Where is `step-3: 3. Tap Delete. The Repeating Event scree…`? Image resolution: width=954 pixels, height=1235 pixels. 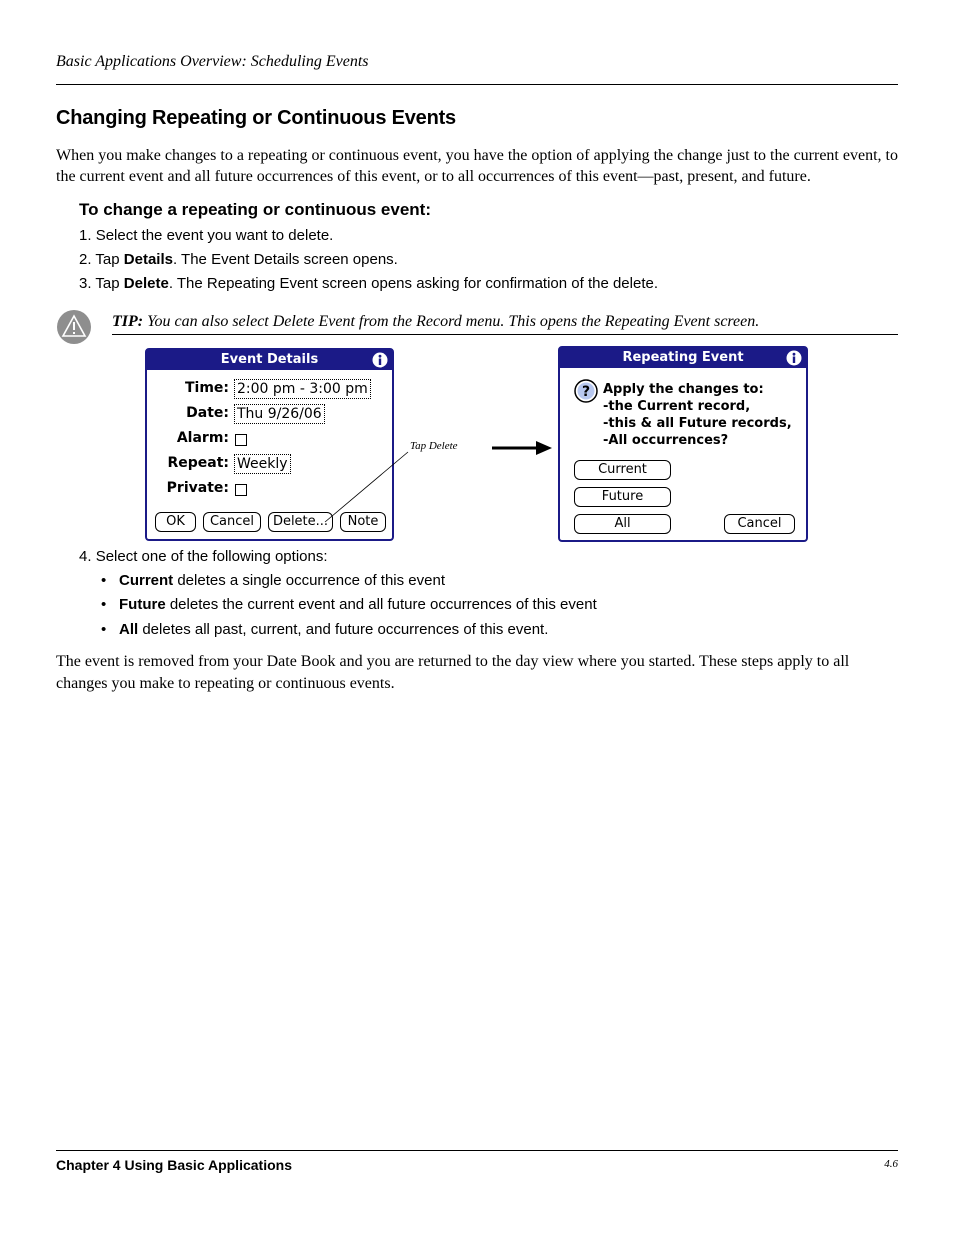
step-3: 3. Tap Delete. The Repeating Event scree… is located at coordinates (368, 283).